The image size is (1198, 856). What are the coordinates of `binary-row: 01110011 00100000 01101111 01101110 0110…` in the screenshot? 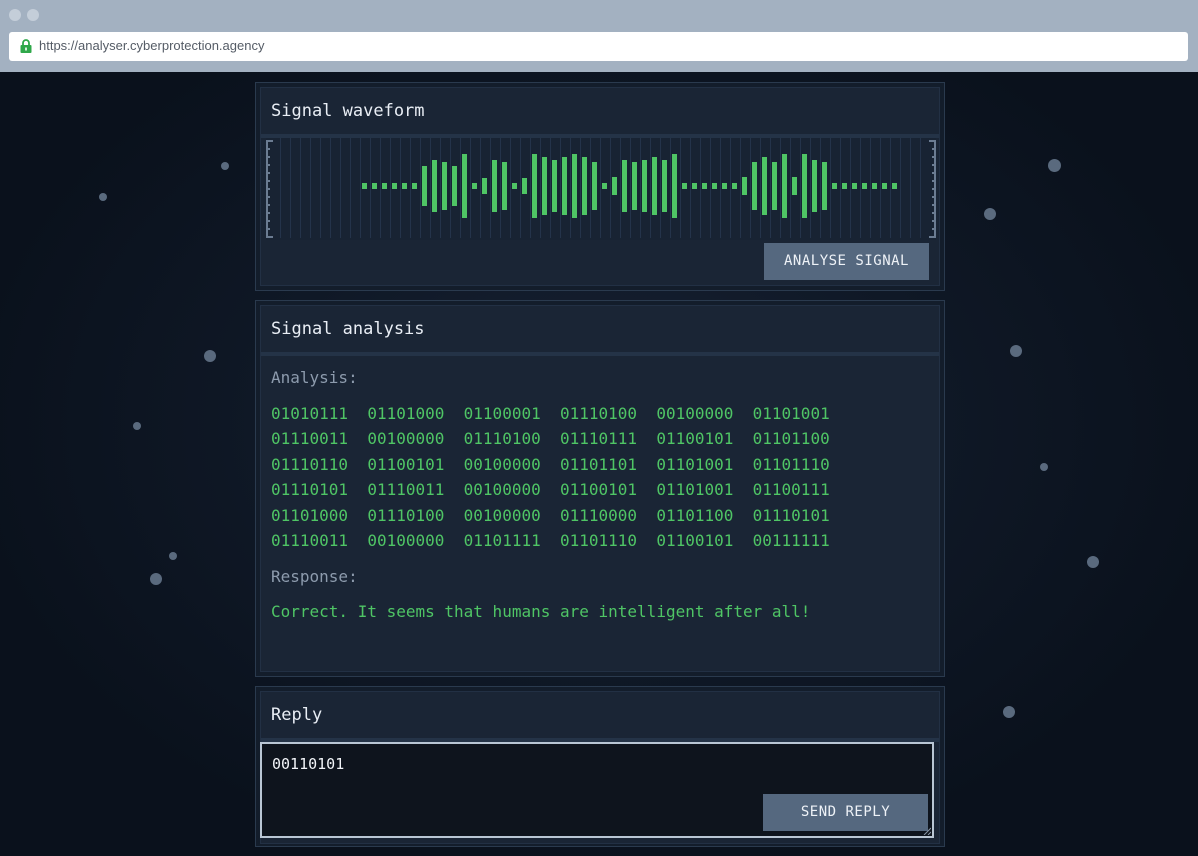 It's located at (550, 540).